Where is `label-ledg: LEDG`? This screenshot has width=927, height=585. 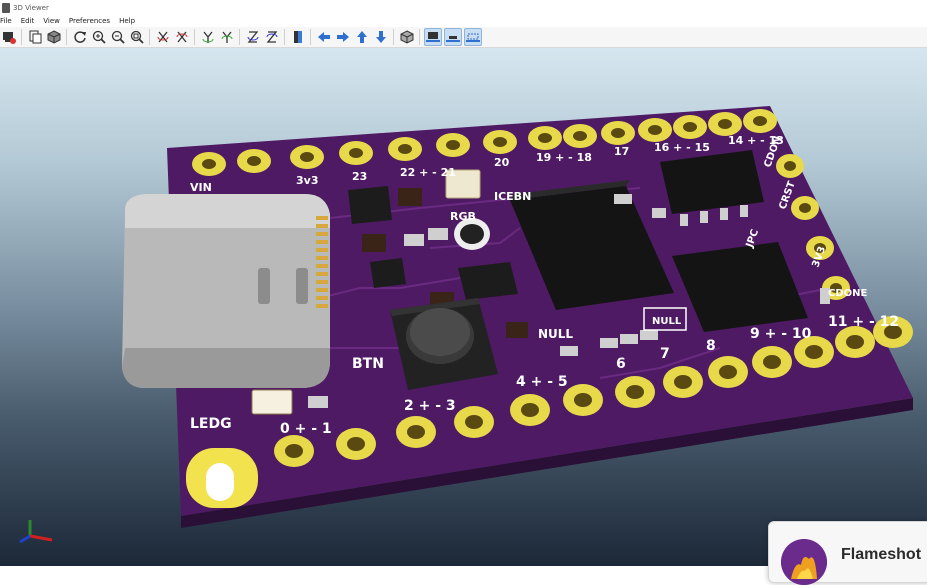
label-ledg: LEDG is located at coordinates (211, 424).